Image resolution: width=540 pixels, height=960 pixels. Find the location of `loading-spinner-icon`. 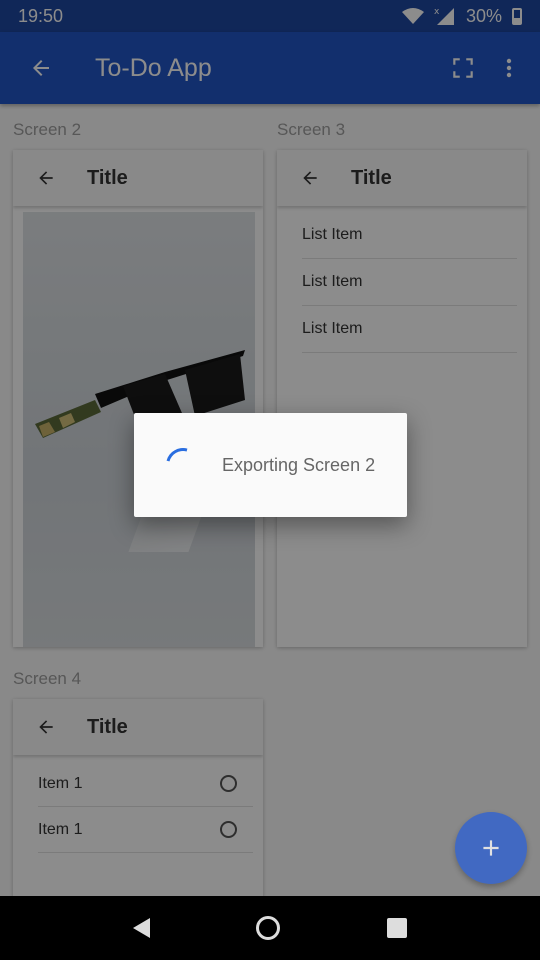

loading-spinner-icon is located at coordinates (183, 465).